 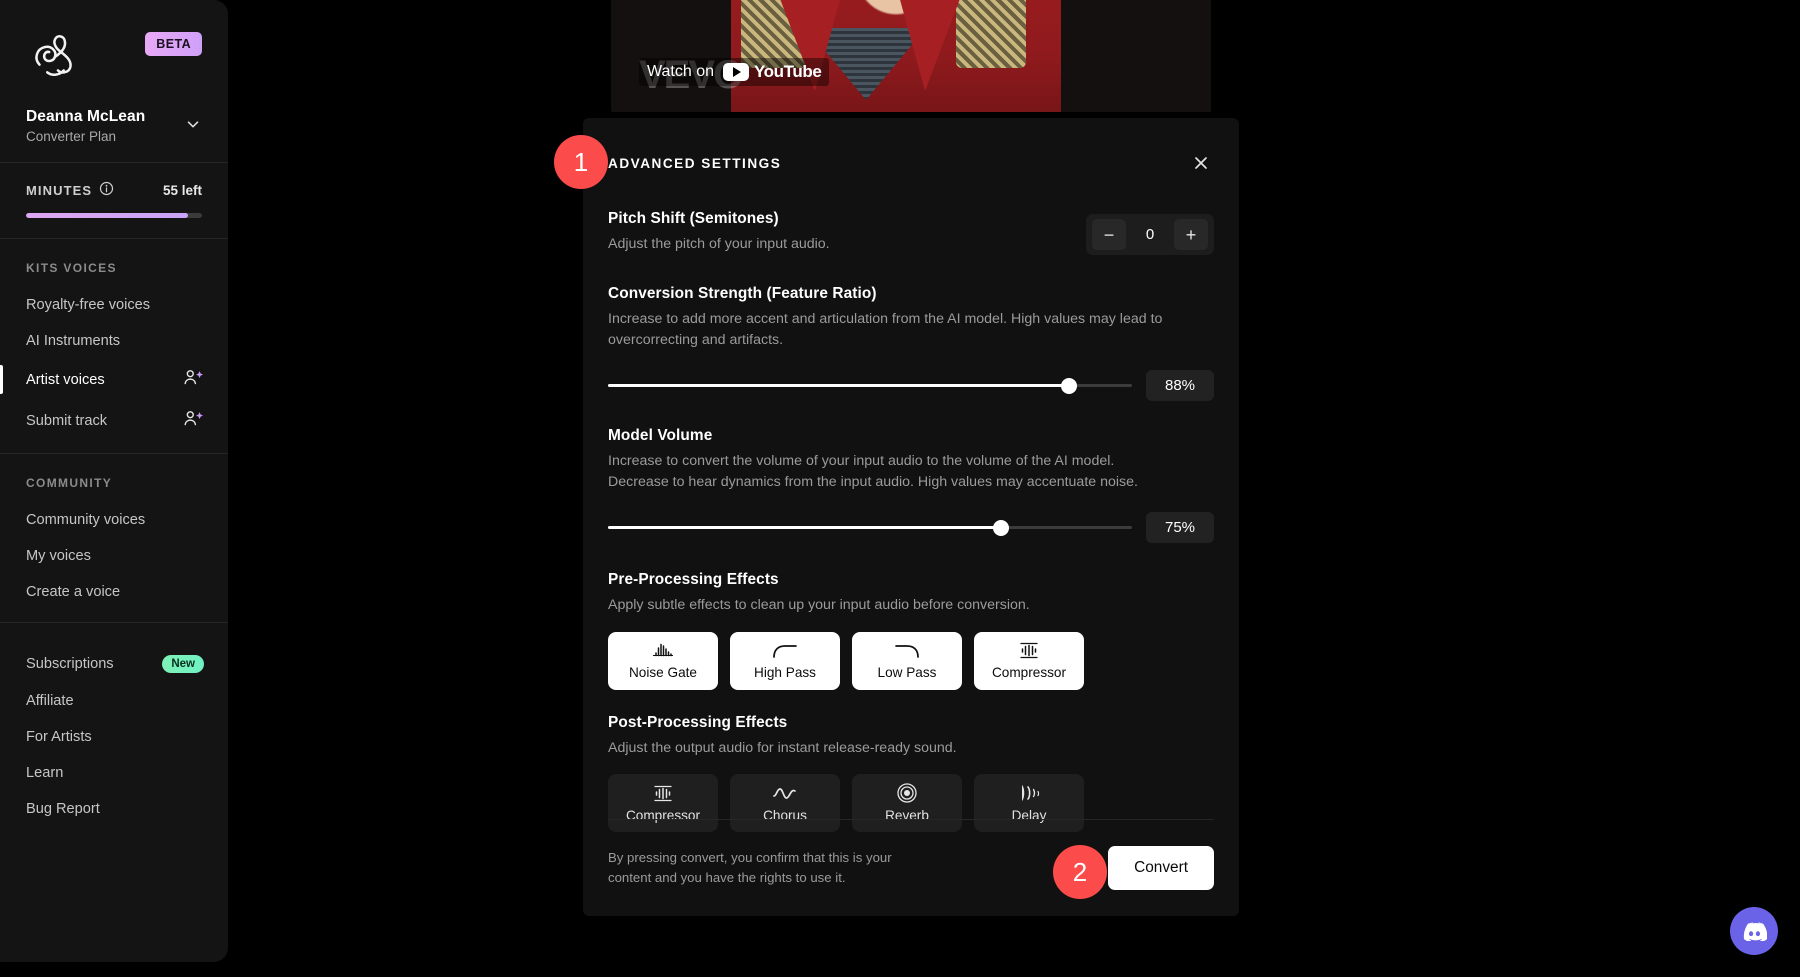 I want to click on account-name: Deanna McLean, so click(x=86, y=116).